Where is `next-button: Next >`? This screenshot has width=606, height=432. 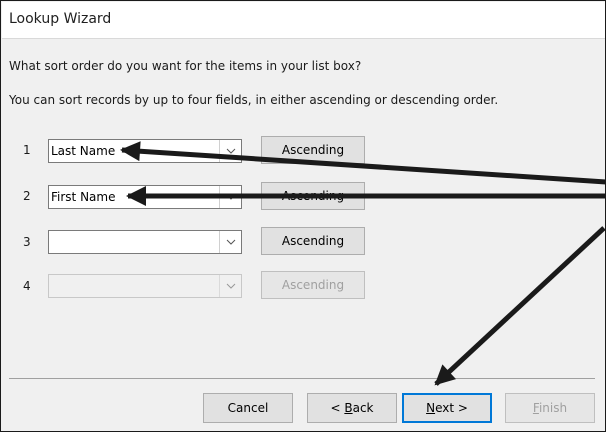
next-button: Next > is located at coordinates (447, 408).